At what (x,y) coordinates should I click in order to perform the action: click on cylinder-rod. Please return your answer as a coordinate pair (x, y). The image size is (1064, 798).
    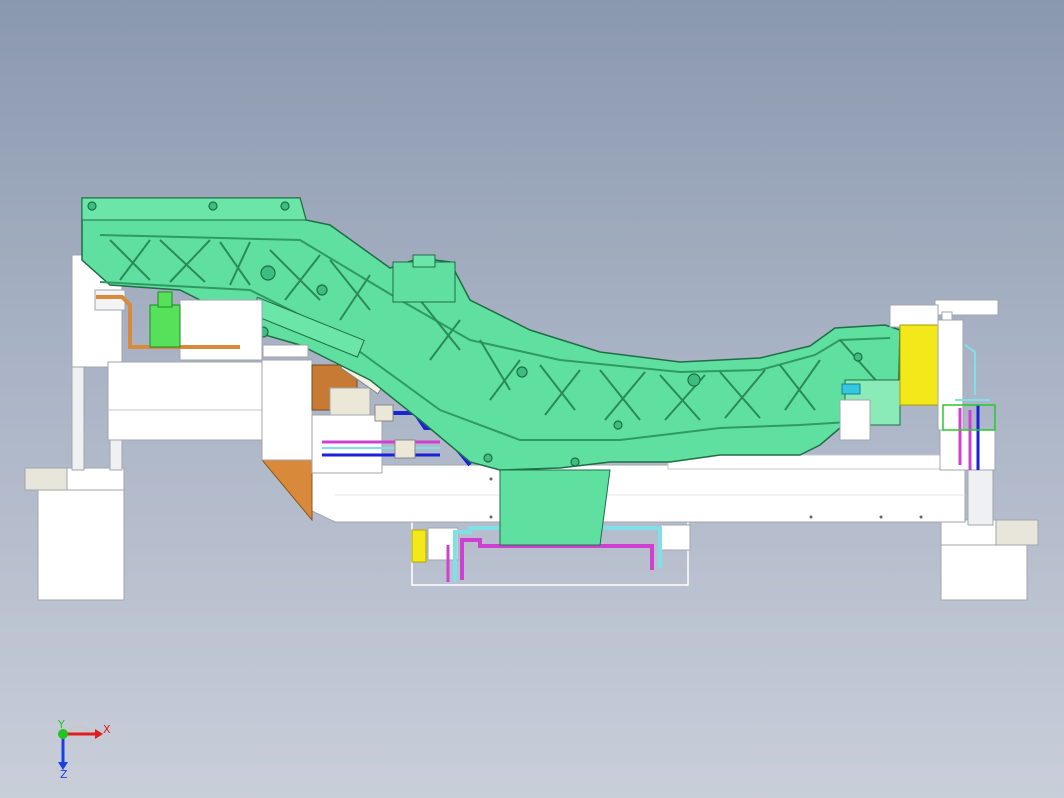
    Looking at the image, I should click on (285, 351).